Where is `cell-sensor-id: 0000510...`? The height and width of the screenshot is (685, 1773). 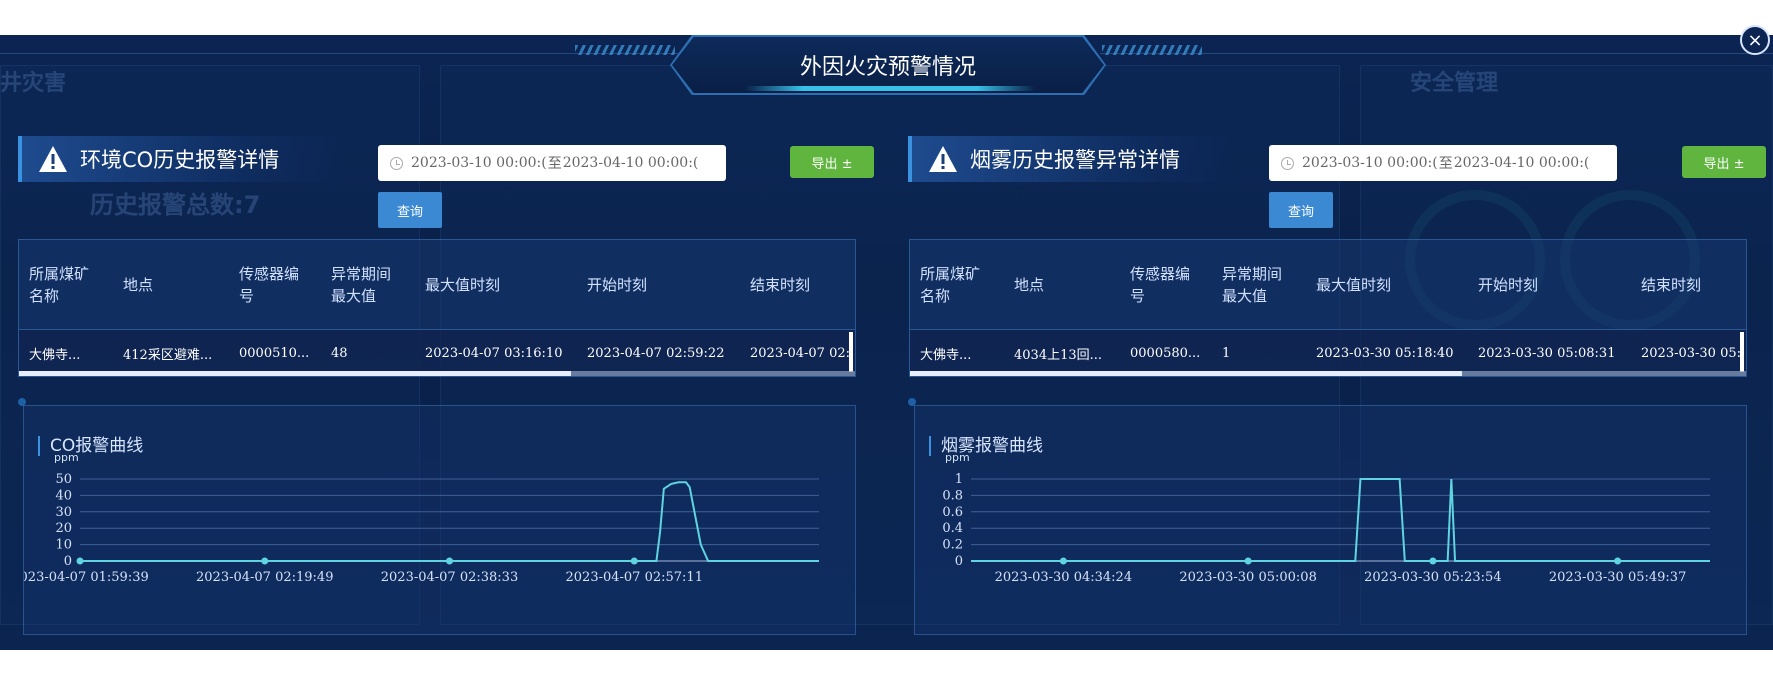 cell-sensor-id: 0000510... is located at coordinates (274, 353).